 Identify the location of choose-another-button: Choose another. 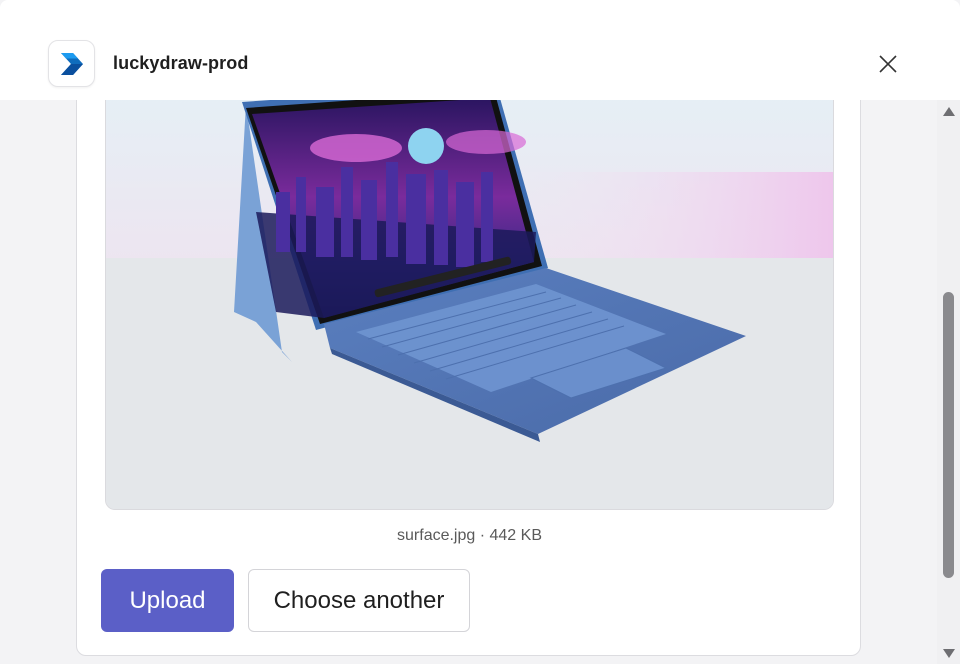
(359, 600).